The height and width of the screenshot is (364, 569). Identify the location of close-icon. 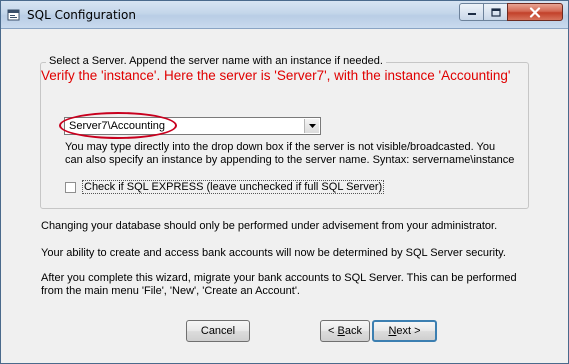
(535, 12).